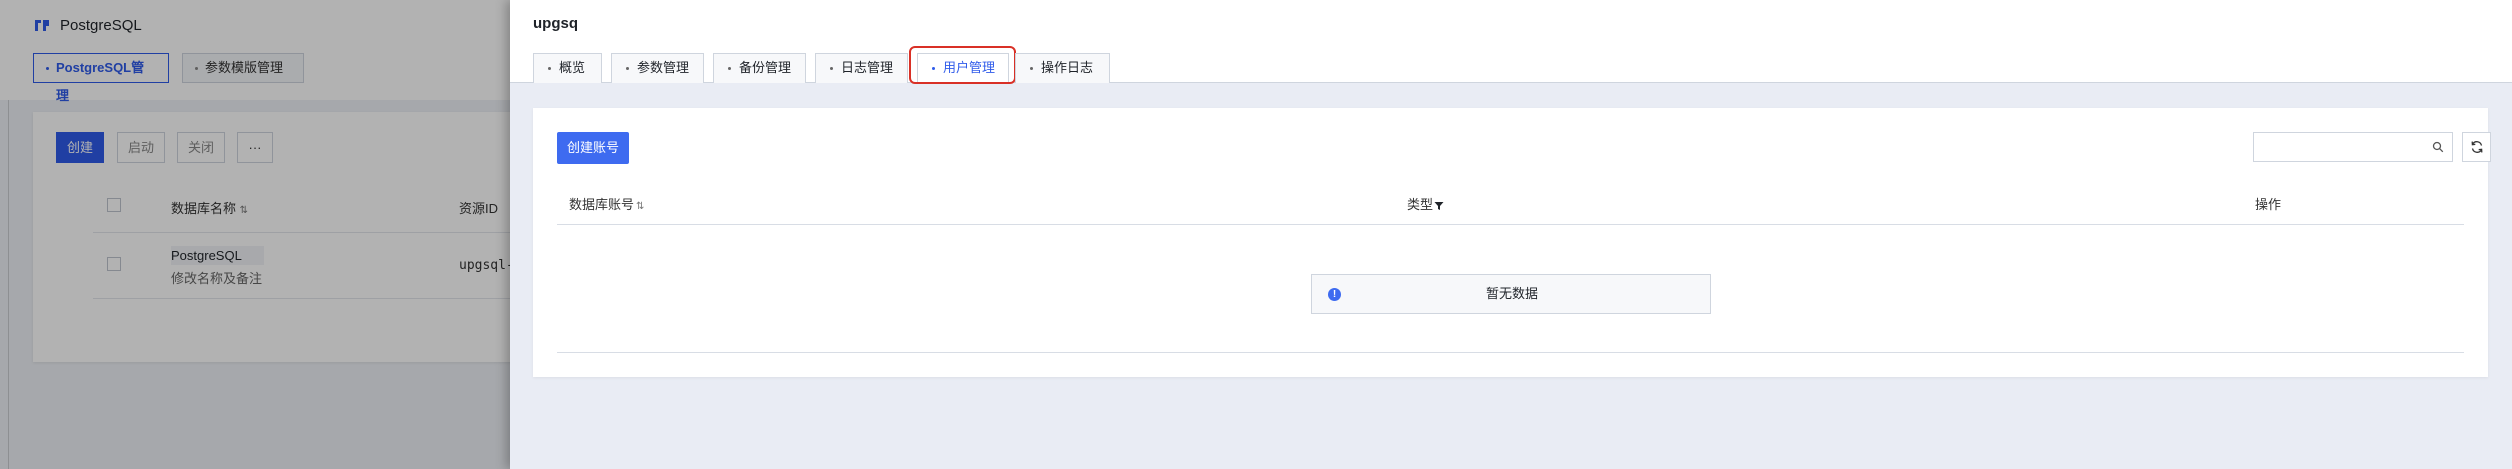  Describe the element at coordinates (657, 68) in the screenshot. I see `tab-param-manage: 参数管理` at that location.